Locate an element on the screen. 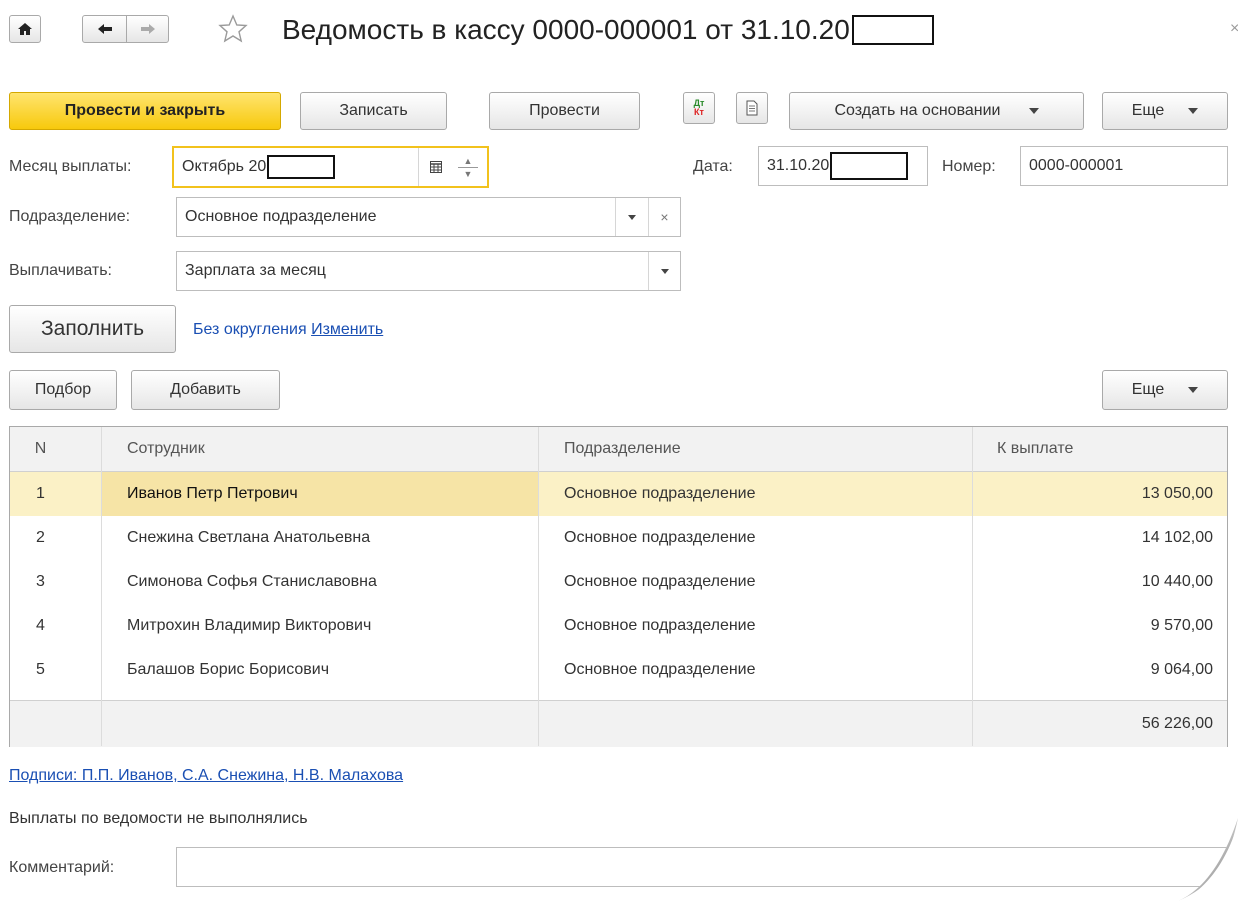 The image size is (1238, 901). division-value: Основное подразделение is located at coordinates (281, 216).